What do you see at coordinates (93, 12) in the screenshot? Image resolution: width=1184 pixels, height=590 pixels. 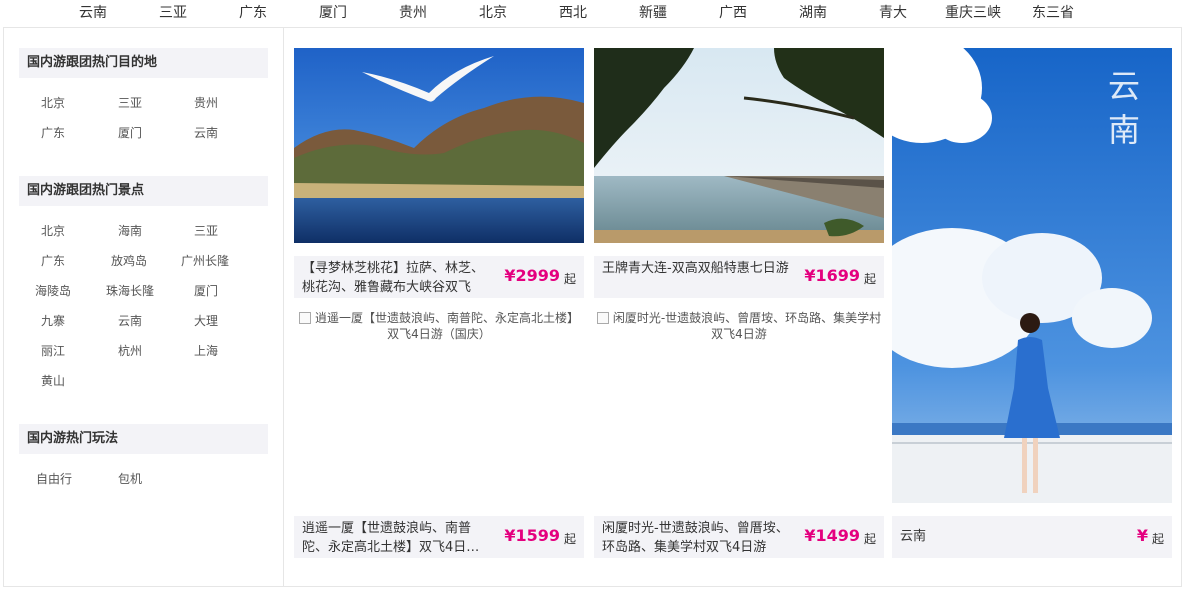 I see `region-link: 云南` at bounding box center [93, 12].